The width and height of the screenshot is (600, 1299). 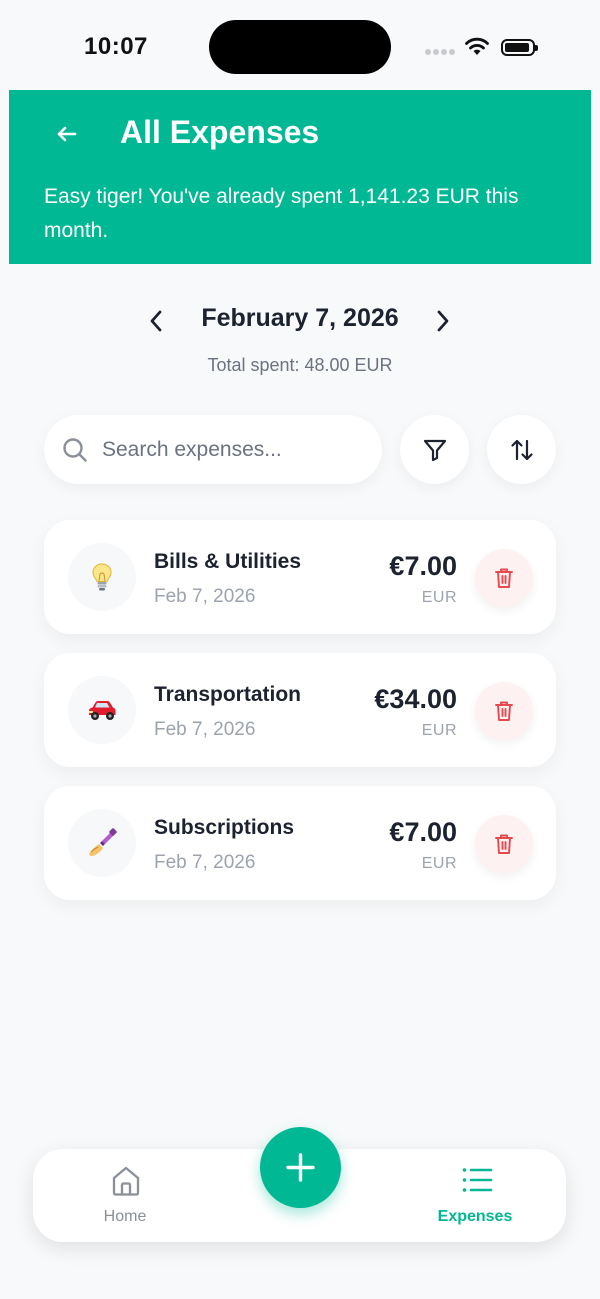 I want to click on tab-home: Home, so click(x=125, y=1195).